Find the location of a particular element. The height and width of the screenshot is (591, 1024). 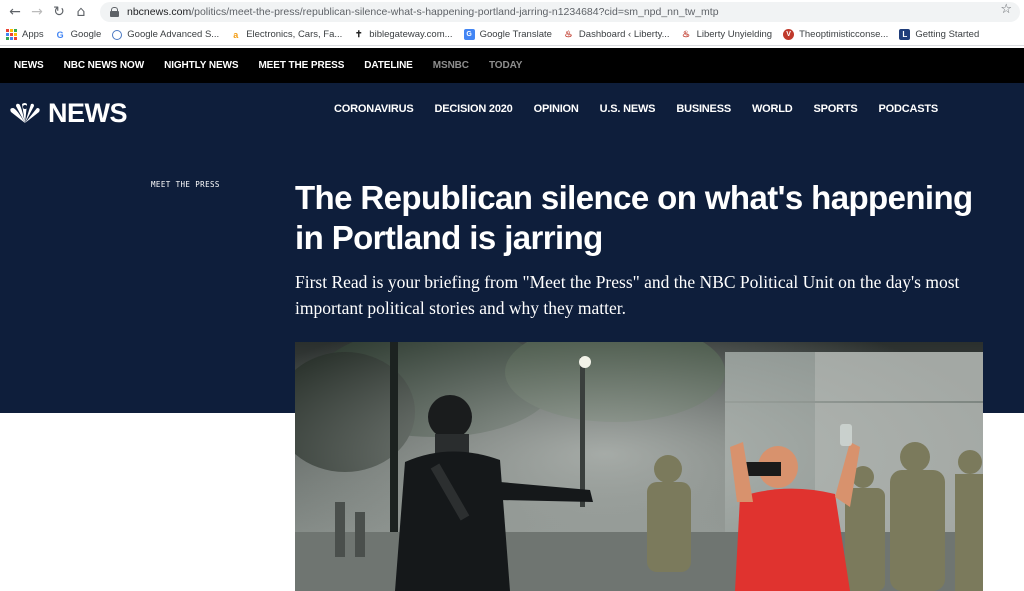

google-icon: G is located at coordinates (60, 34).